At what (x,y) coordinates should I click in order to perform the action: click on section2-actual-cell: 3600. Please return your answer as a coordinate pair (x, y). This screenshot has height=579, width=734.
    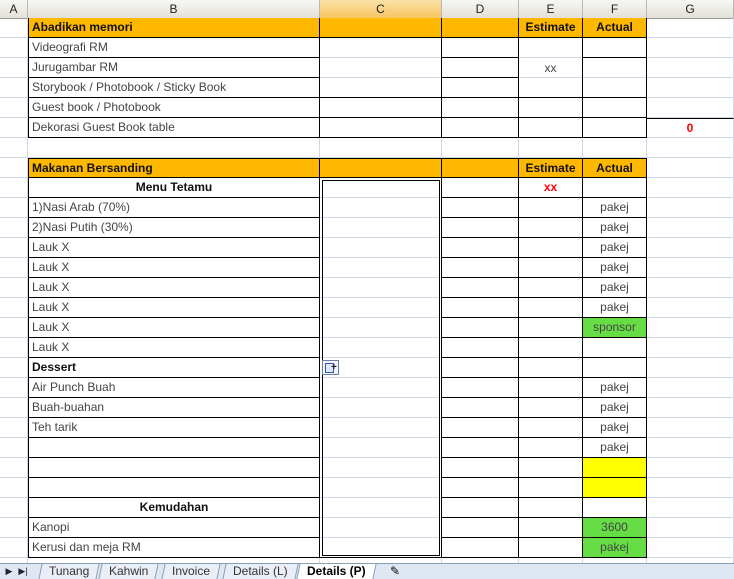
    Looking at the image, I should click on (615, 528).